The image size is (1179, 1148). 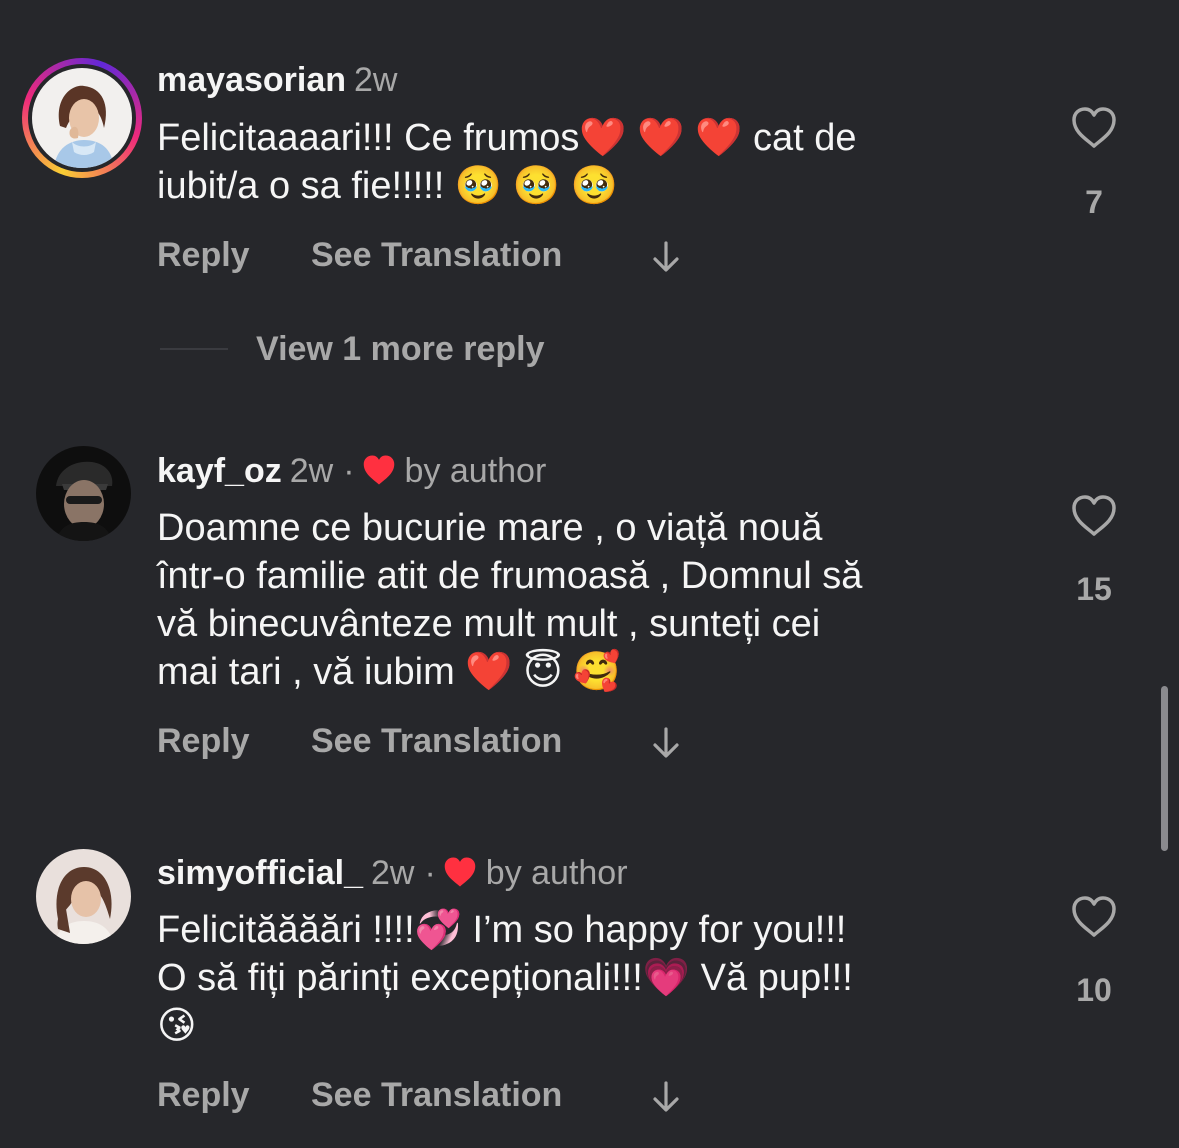 What do you see at coordinates (251, 80) in the screenshot?
I see `username: mayasorian` at bounding box center [251, 80].